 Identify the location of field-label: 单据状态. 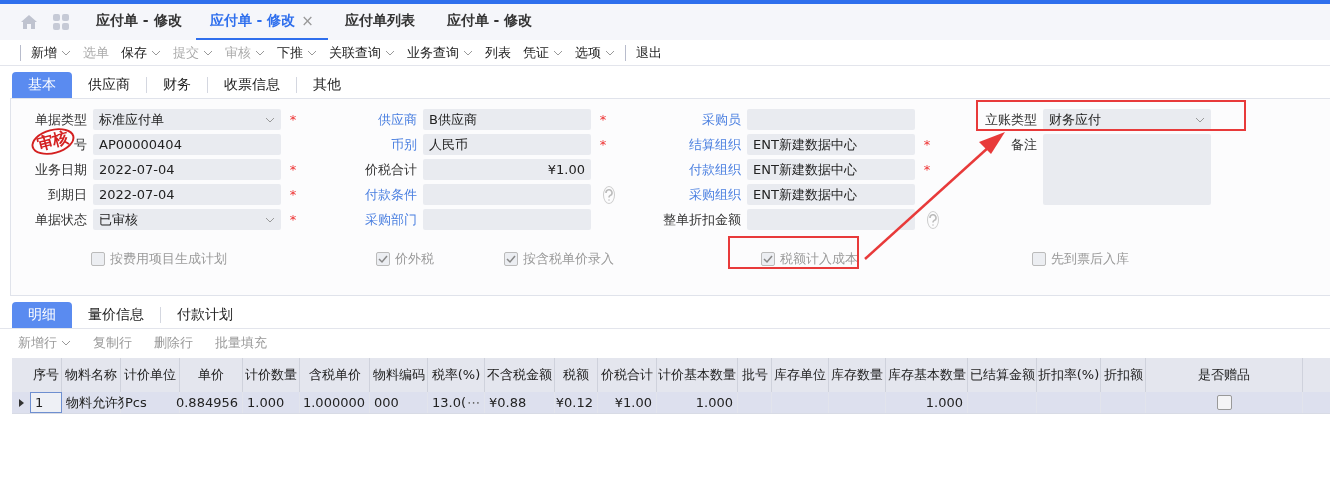
(61, 219).